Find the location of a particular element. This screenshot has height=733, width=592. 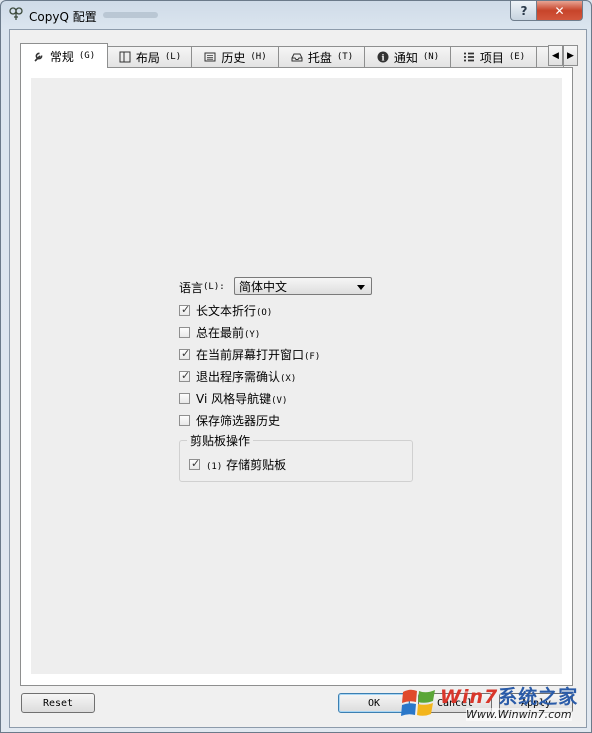

tab-items: 项目 (E) is located at coordinates (494, 56).